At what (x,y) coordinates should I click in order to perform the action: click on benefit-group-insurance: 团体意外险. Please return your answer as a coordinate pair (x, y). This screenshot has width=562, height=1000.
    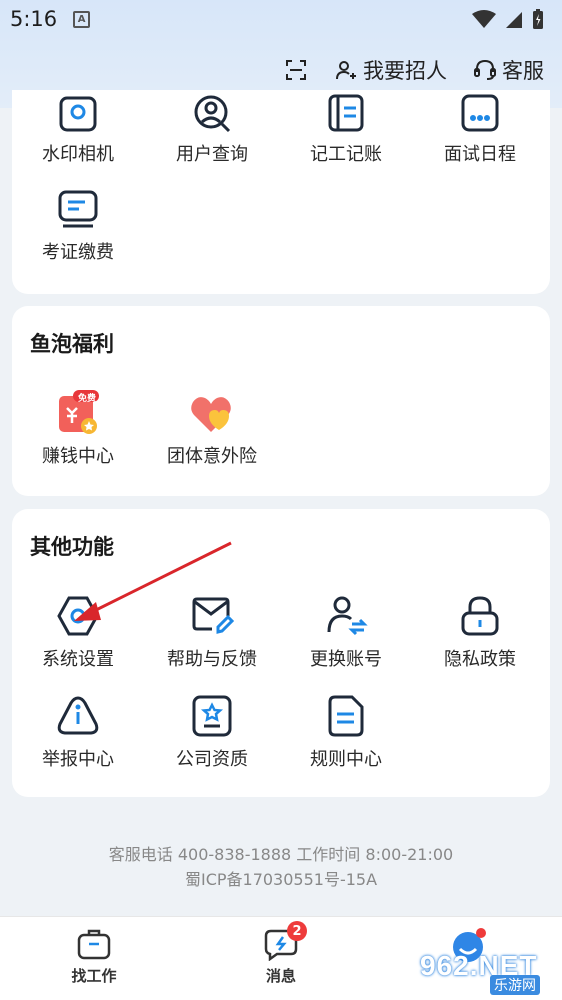
    Looking at the image, I should click on (212, 429).